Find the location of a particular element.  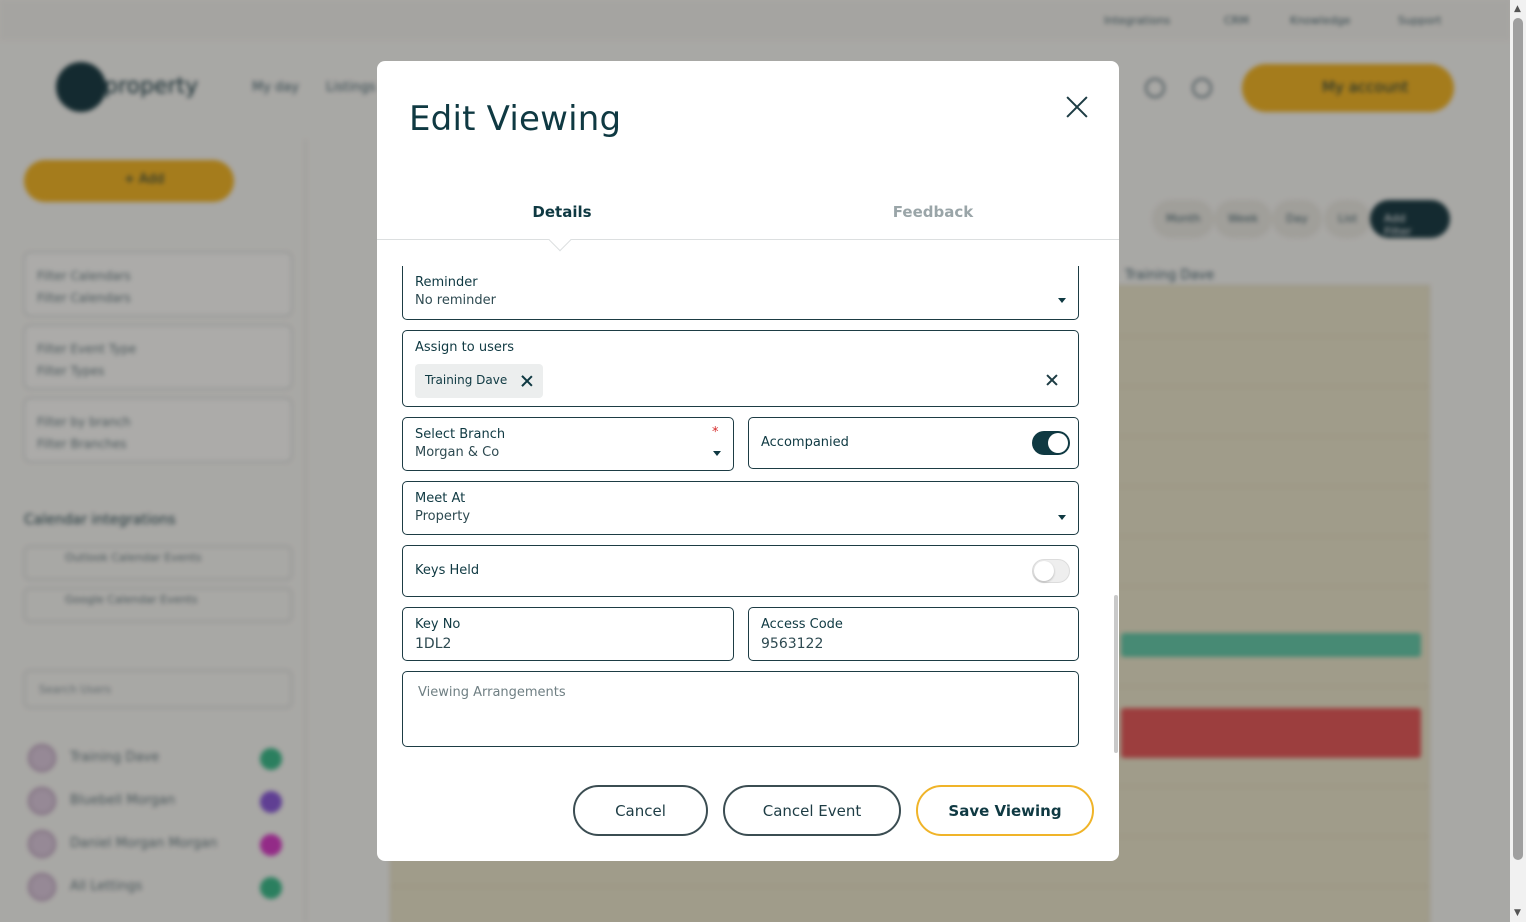

assign-users-field: Assign to users Training Dave is located at coordinates (740, 368).